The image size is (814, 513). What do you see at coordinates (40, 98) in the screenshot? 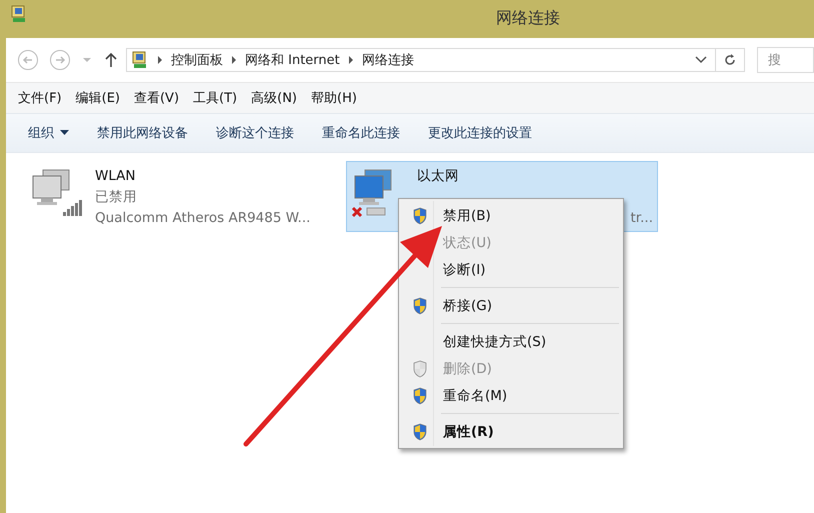
I see `menu-item: 文件(F)` at bounding box center [40, 98].